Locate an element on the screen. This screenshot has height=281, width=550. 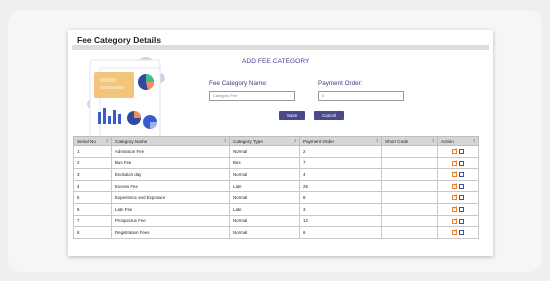
category-name-input: Category Fee is located at coordinates (252, 96).